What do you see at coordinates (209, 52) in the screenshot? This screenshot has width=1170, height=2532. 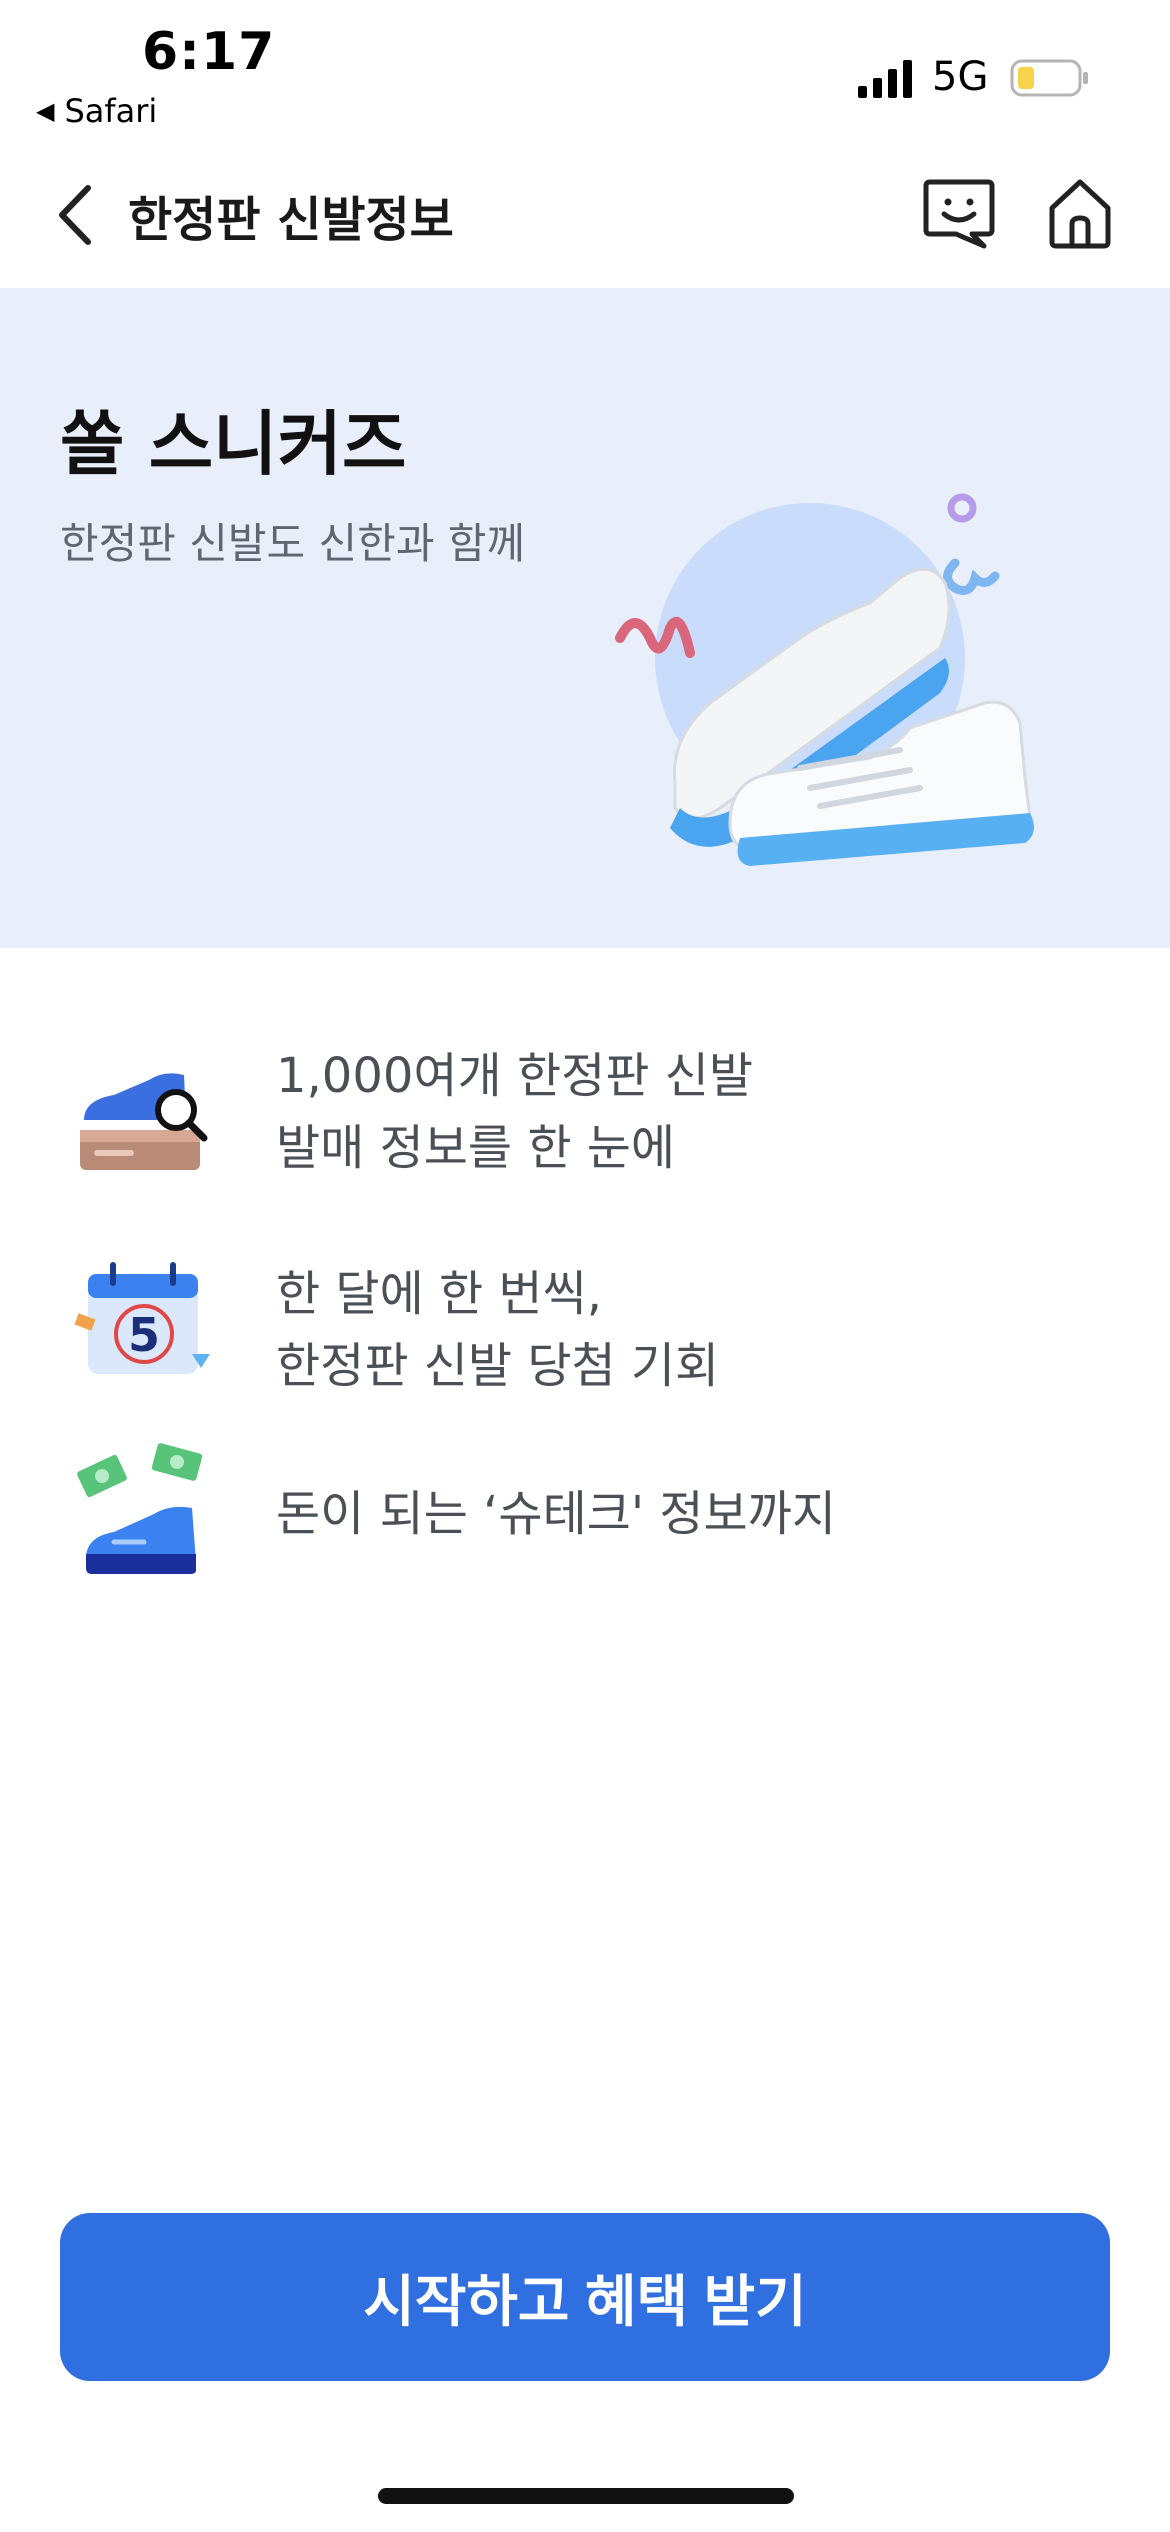 I see `status-time: 6:17` at bounding box center [209, 52].